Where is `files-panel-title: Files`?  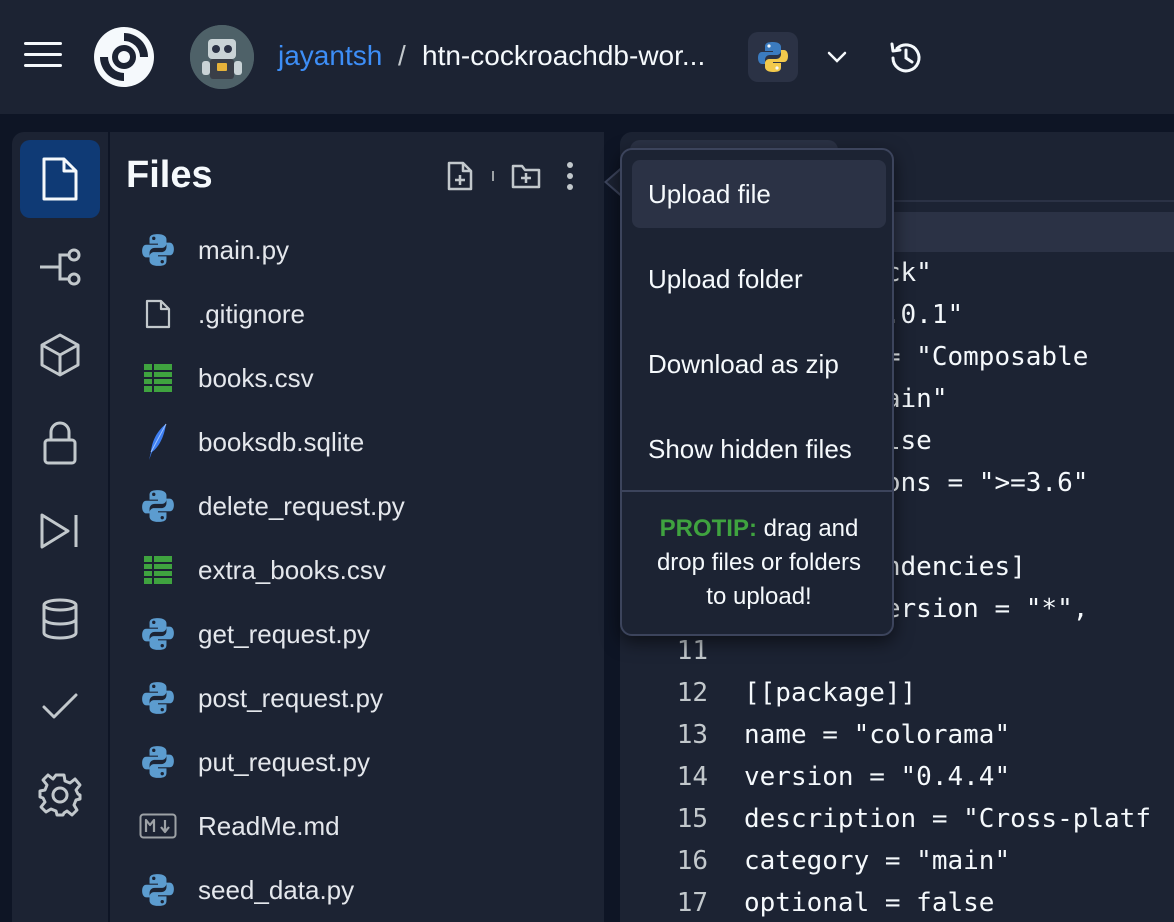
files-panel-title: Files is located at coordinates (169, 175).